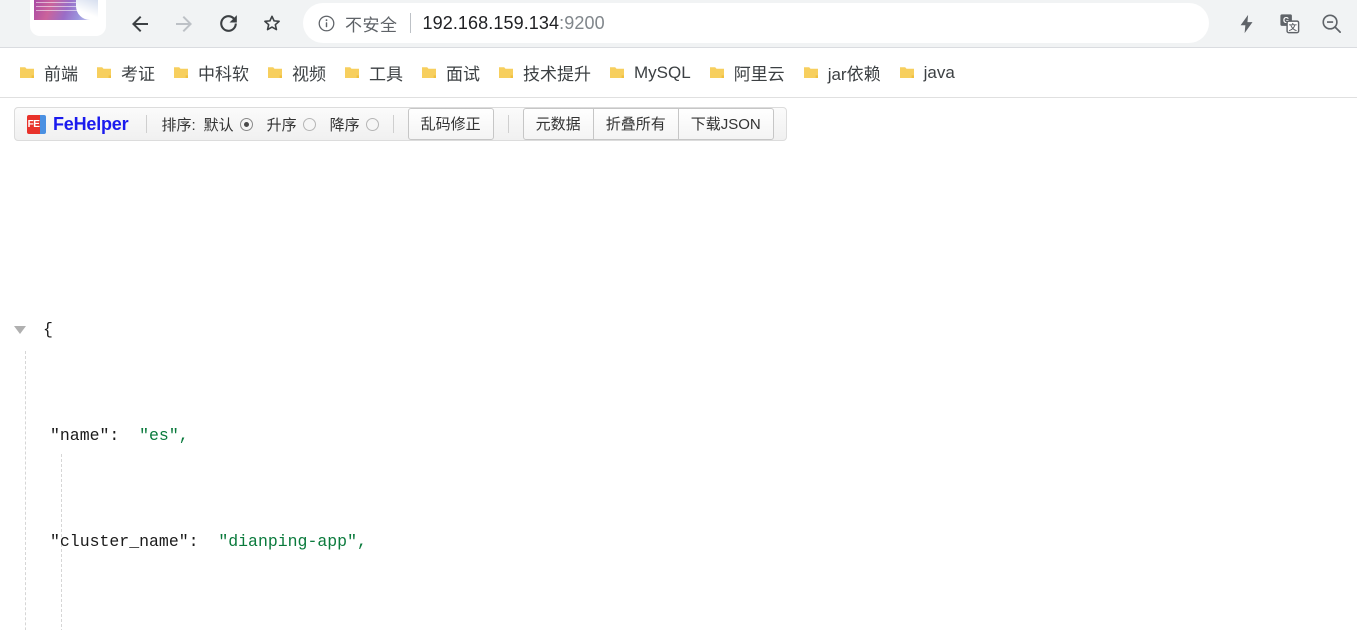 The width and height of the screenshot is (1357, 630). Describe the element at coordinates (410, 23) in the screenshot. I see `omnibox-divider` at that location.